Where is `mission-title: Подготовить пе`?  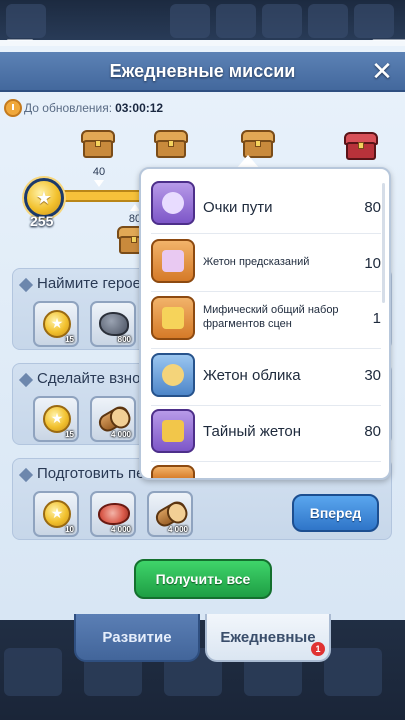
mission-title: Подготовить пе is located at coordinates (91, 473).